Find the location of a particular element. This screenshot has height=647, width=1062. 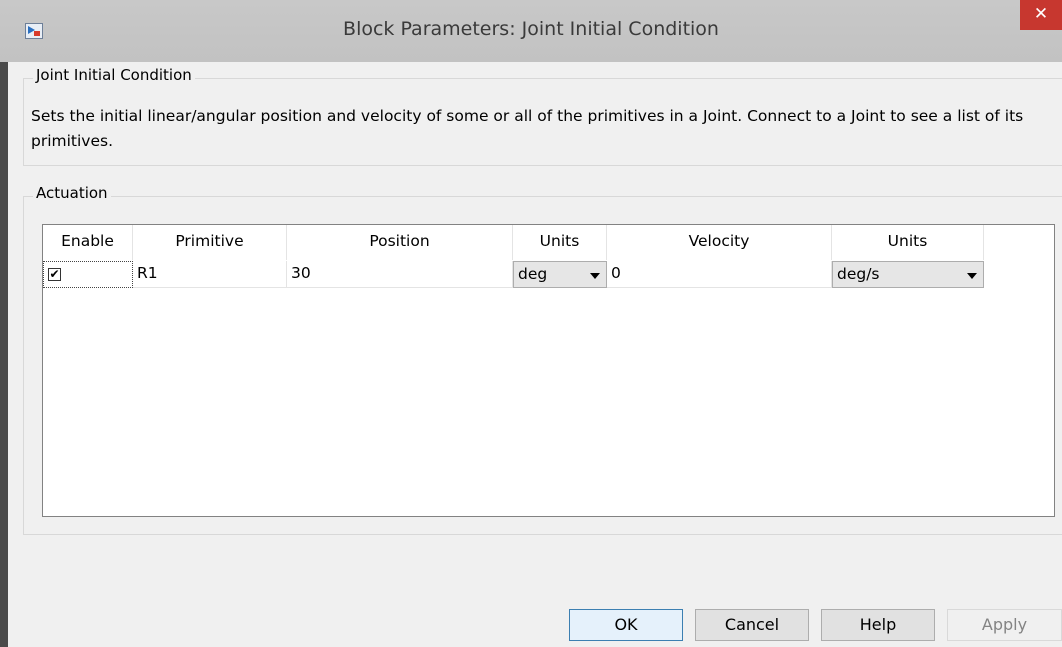

header-primitive: Primitive is located at coordinates (210, 242).